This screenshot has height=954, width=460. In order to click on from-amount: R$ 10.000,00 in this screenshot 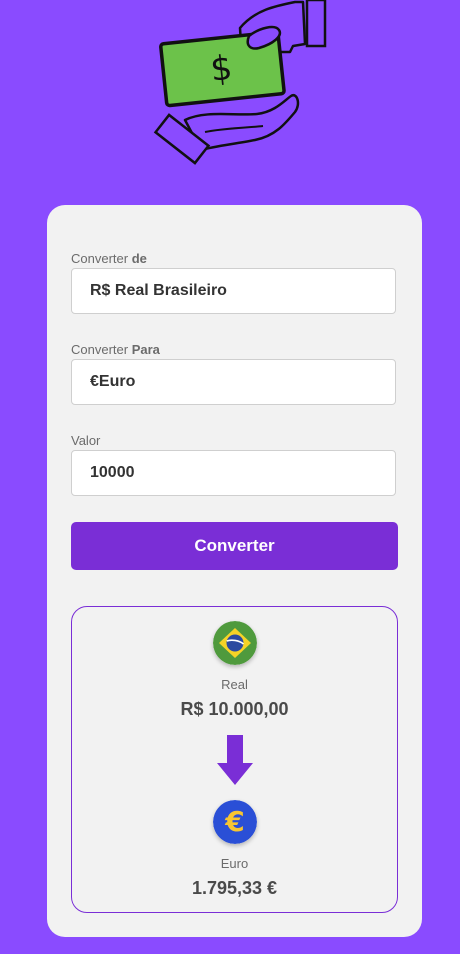, I will do `click(234, 709)`.